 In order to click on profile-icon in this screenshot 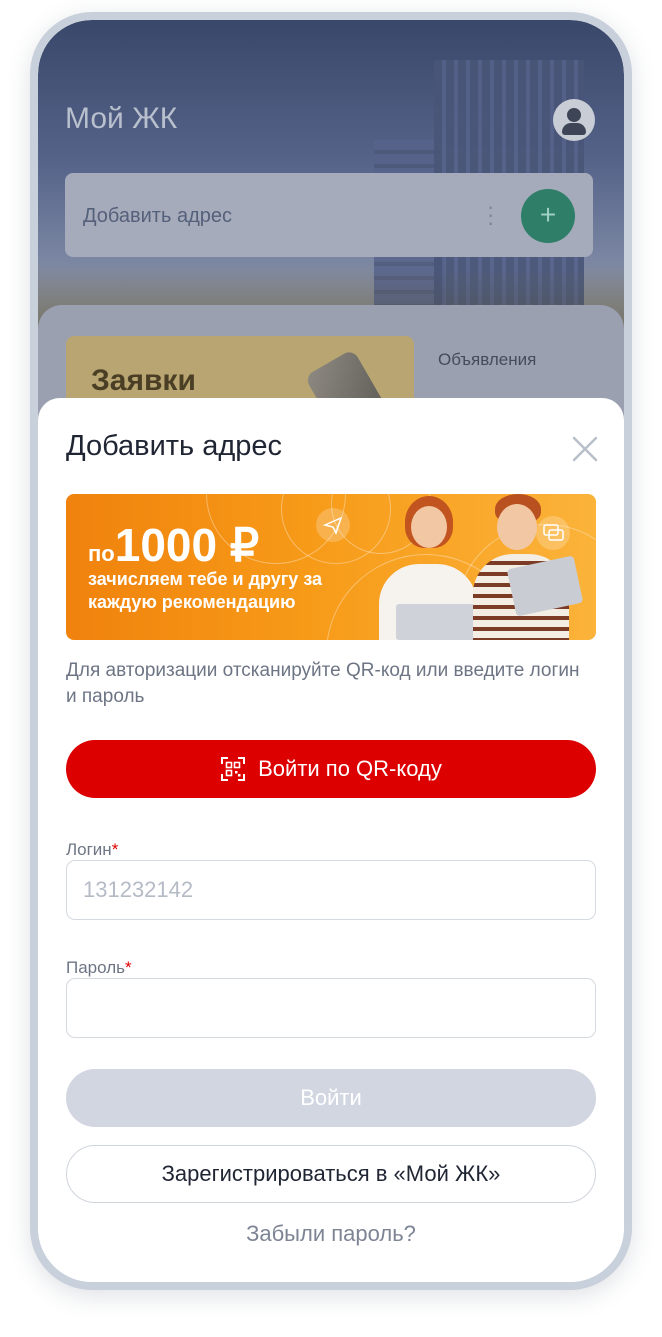, I will do `click(574, 120)`.